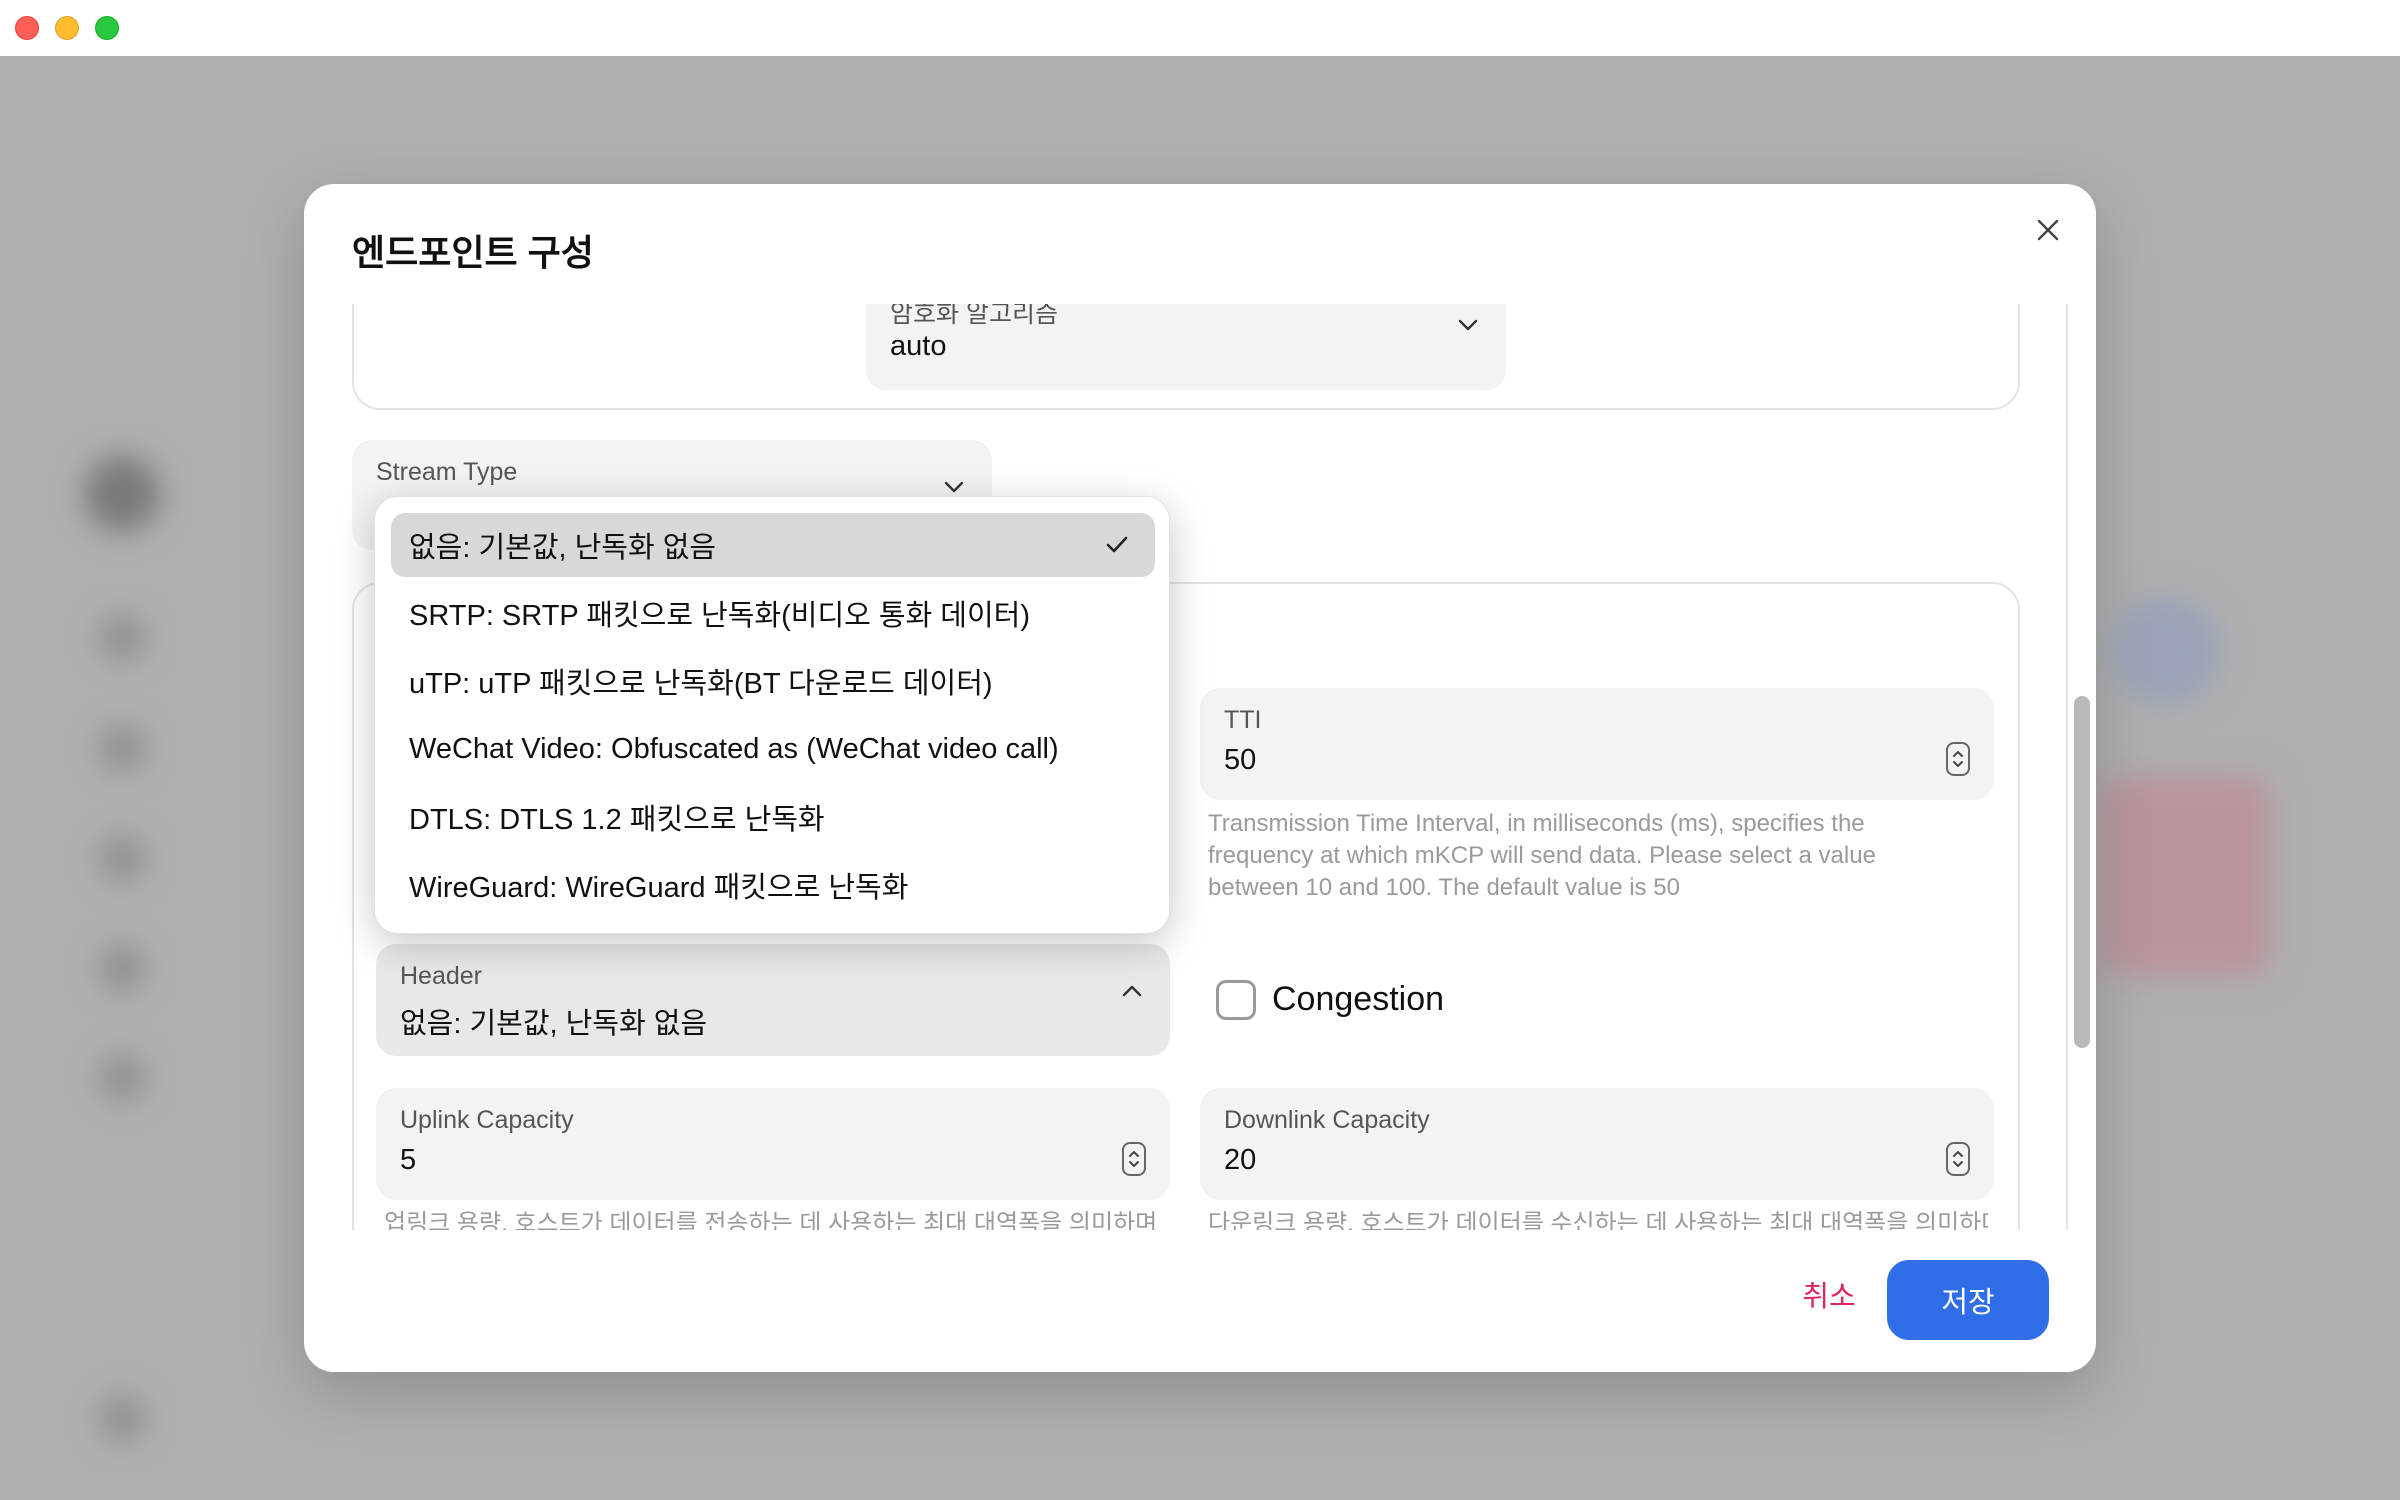 Image resolution: width=2400 pixels, height=1500 pixels. What do you see at coordinates (554, 1024) in the screenshot?
I see `header-value: 없음: 기본값, 난독화 없음` at bounding box center [554, 1024].